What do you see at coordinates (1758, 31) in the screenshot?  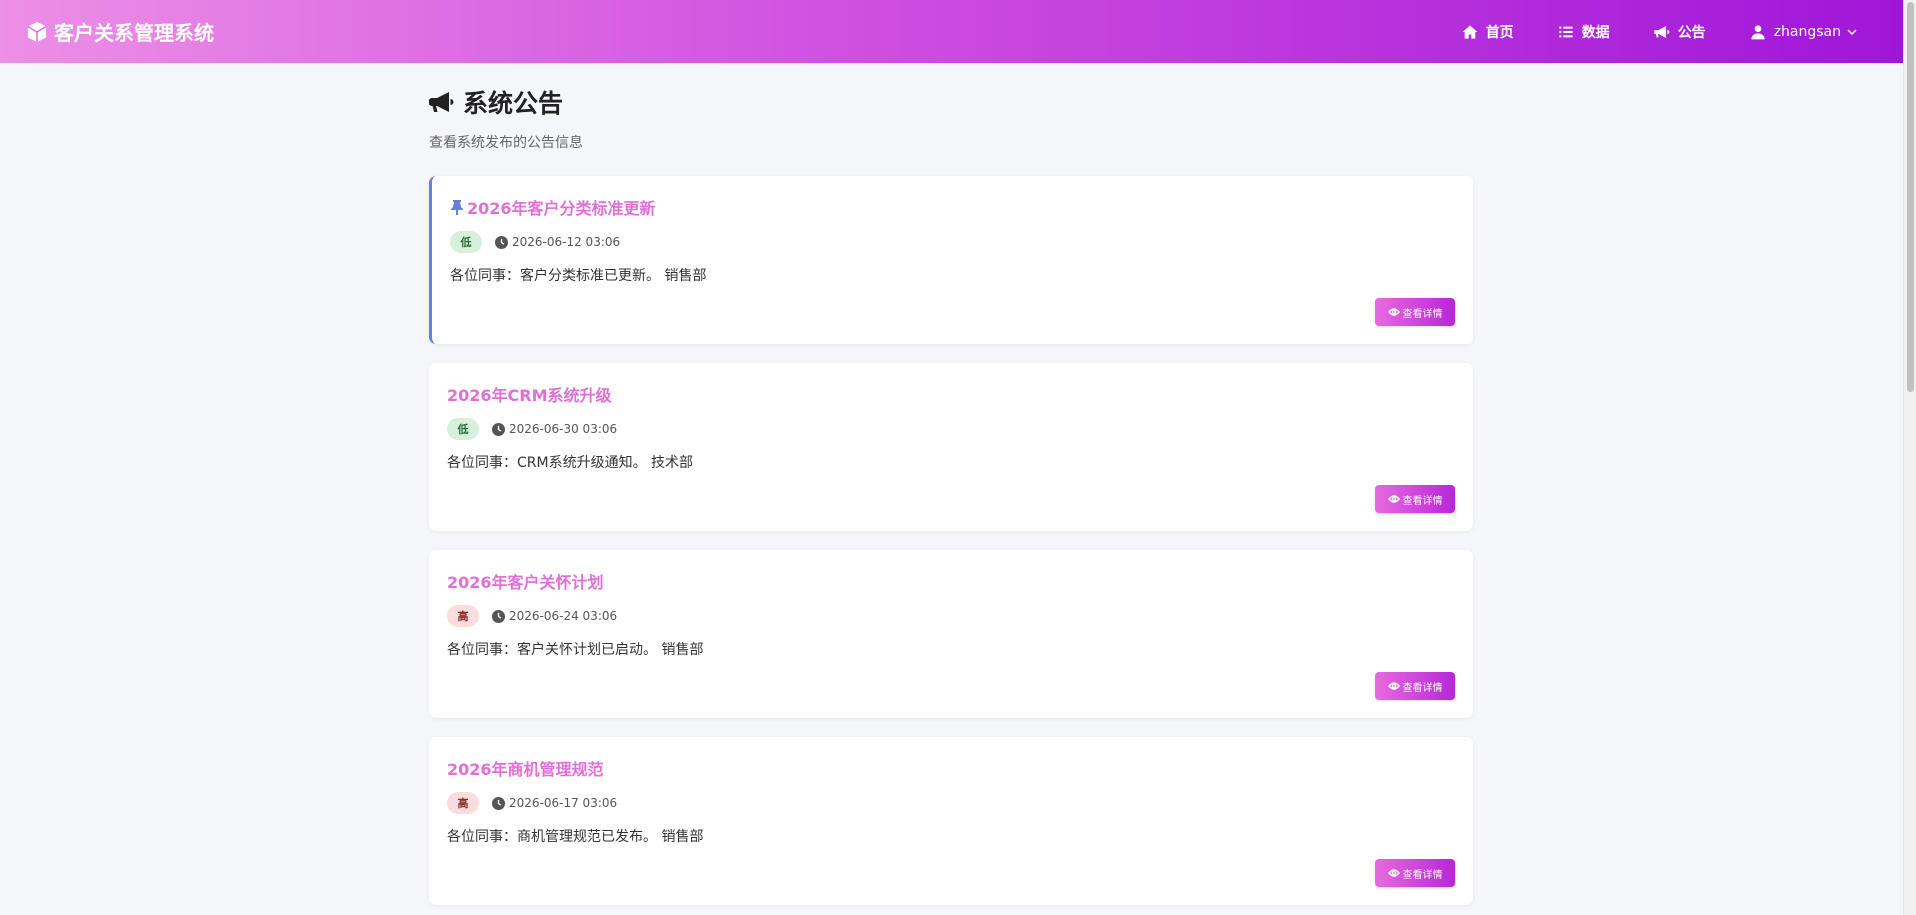 I see `user-icon` at bounding box center [1758, 31].